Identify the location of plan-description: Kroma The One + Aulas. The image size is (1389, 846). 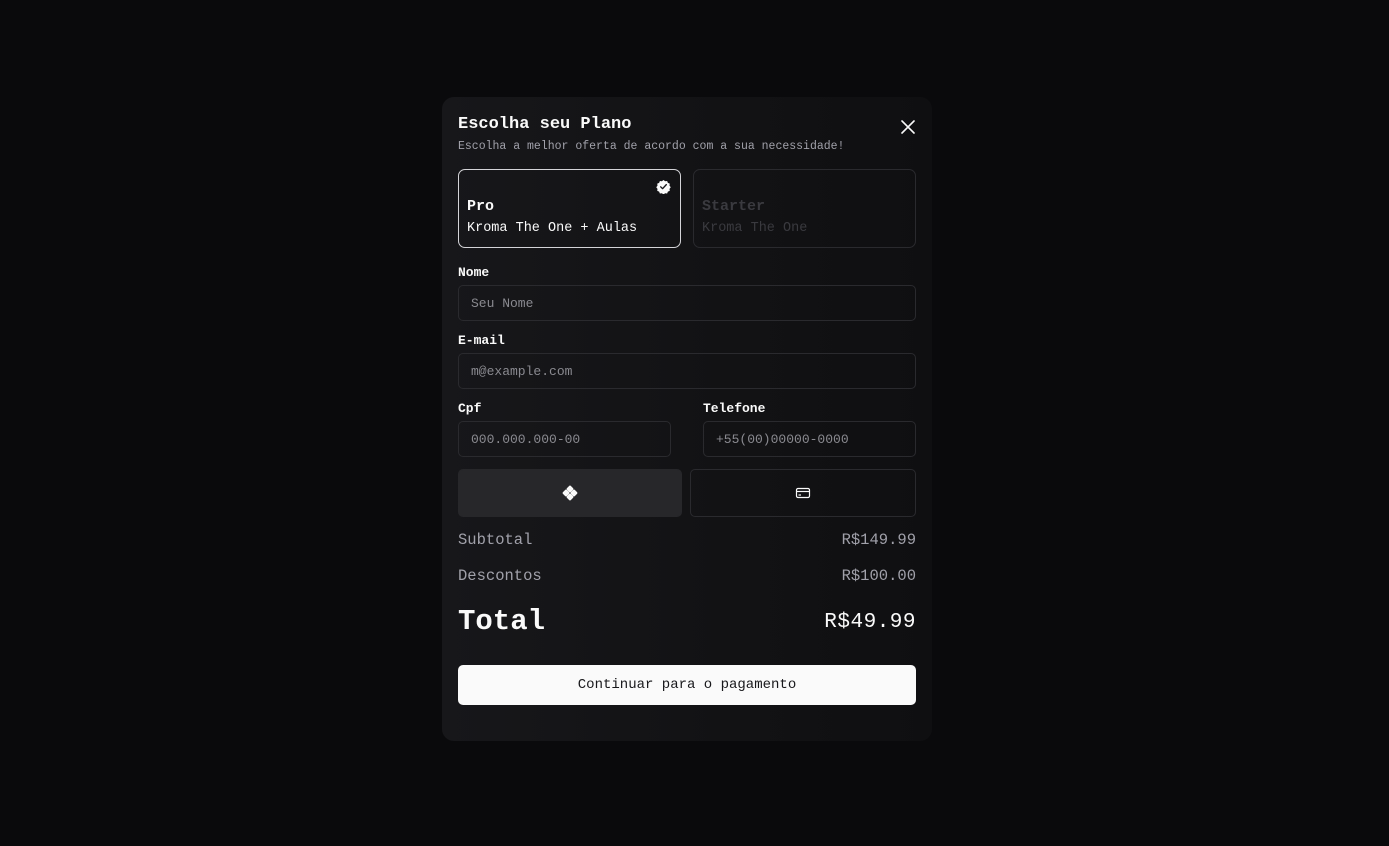
(552, 228).